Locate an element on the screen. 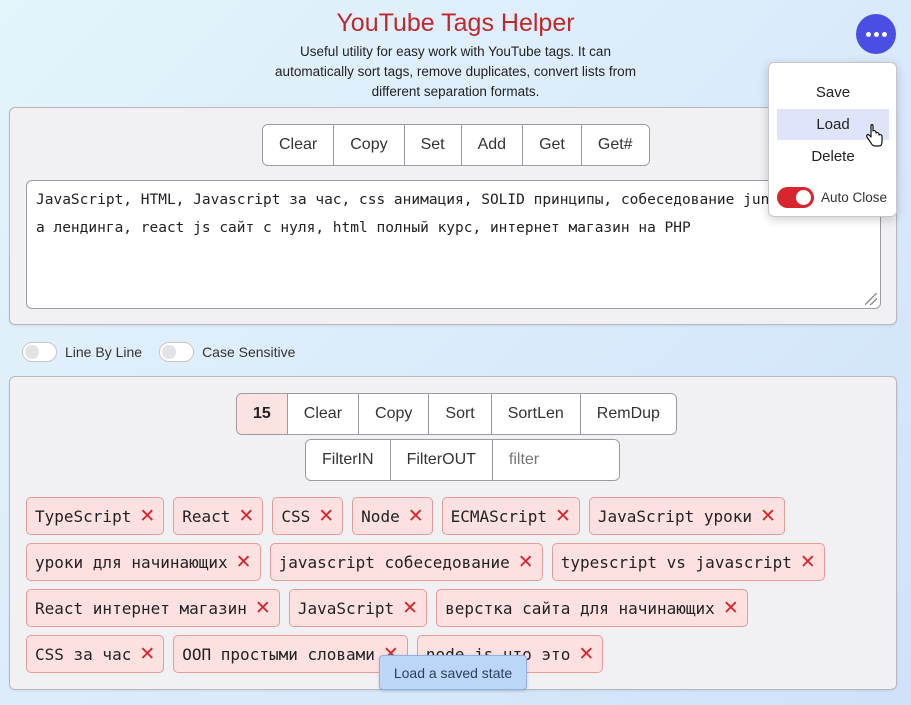 Image resolution: width=911 pixels, height=705 pixels. auto-close-label: Auto Close is located at coordinates (854, 197).